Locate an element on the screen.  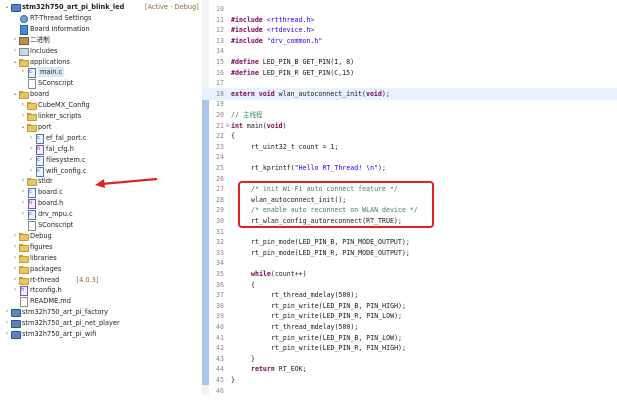
code-token: return is located at coordinates (265, 369).